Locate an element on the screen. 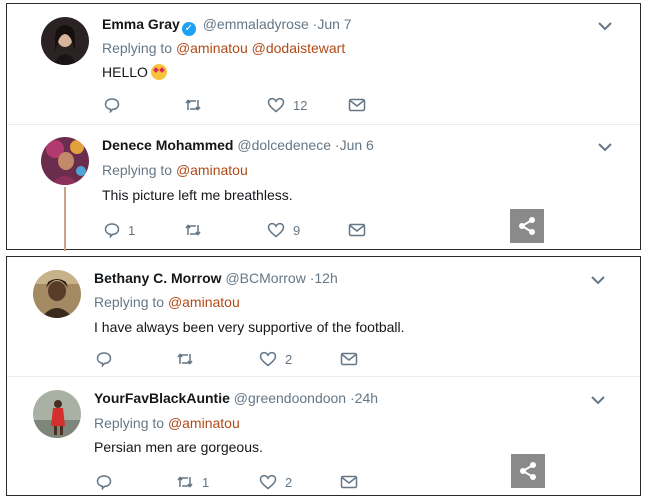  display-name: Denece Mohammed is located at coordinates (167, 145).